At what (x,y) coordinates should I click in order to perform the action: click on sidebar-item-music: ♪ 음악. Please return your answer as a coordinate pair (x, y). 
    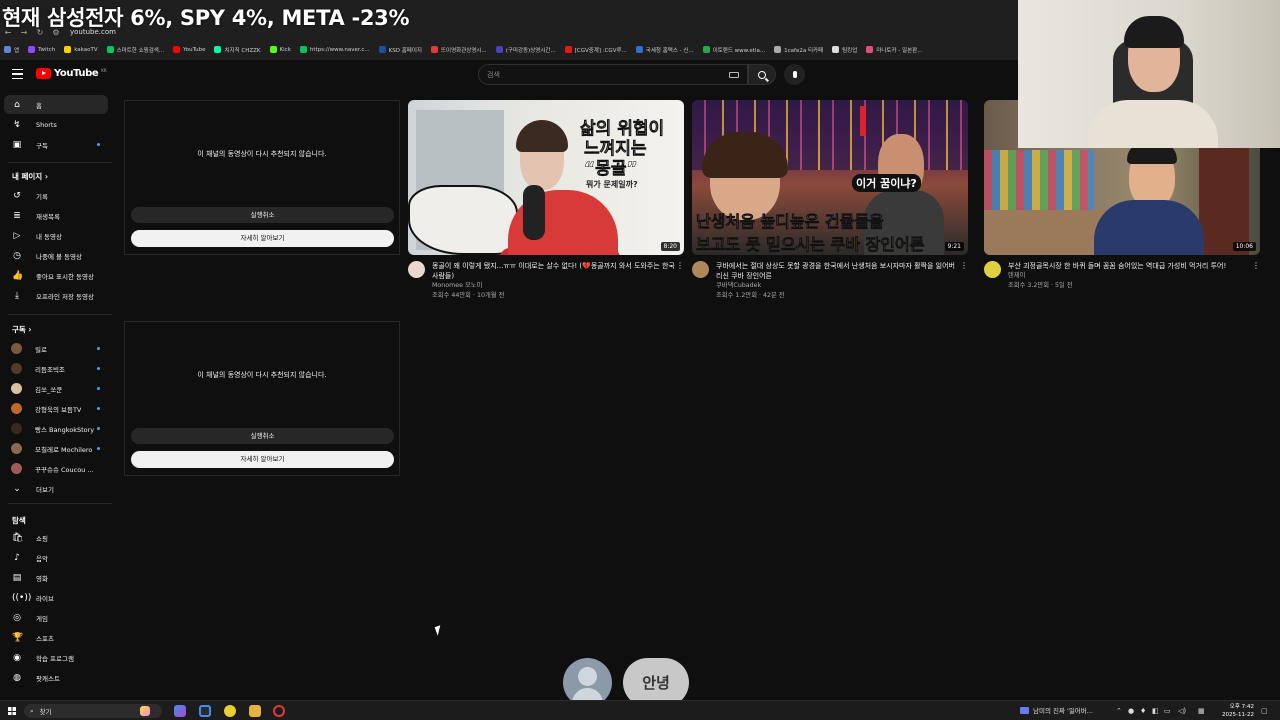
    Looking at the image, I should click on (56, 557).